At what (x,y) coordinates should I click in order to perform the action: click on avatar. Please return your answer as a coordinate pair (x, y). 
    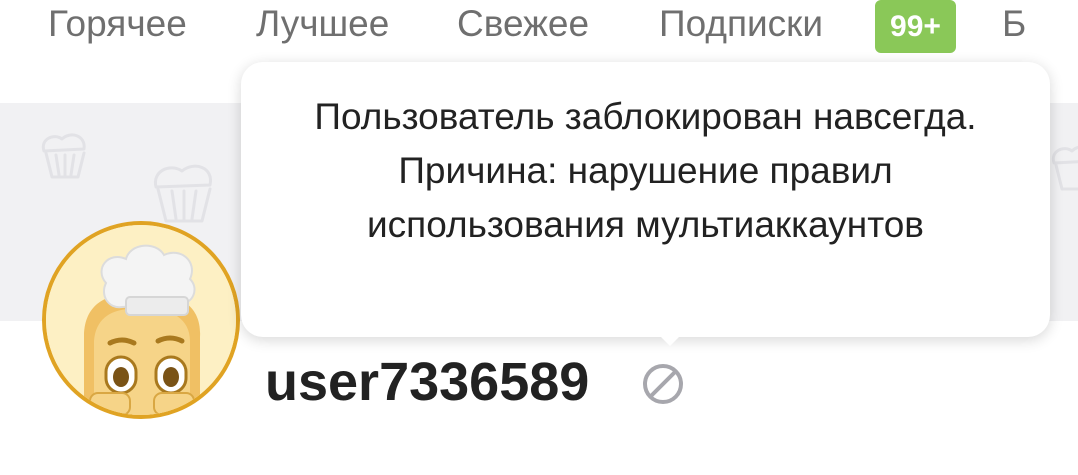
    Looking at the image, I should click on (141, 320).